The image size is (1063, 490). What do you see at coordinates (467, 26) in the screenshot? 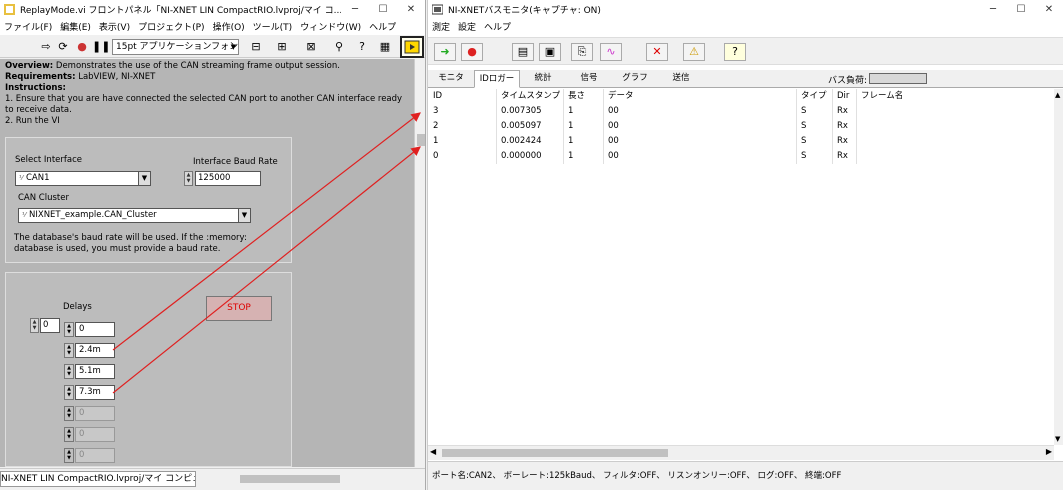
I see `menu-settings: 設定` at bounding box center [467, 26].